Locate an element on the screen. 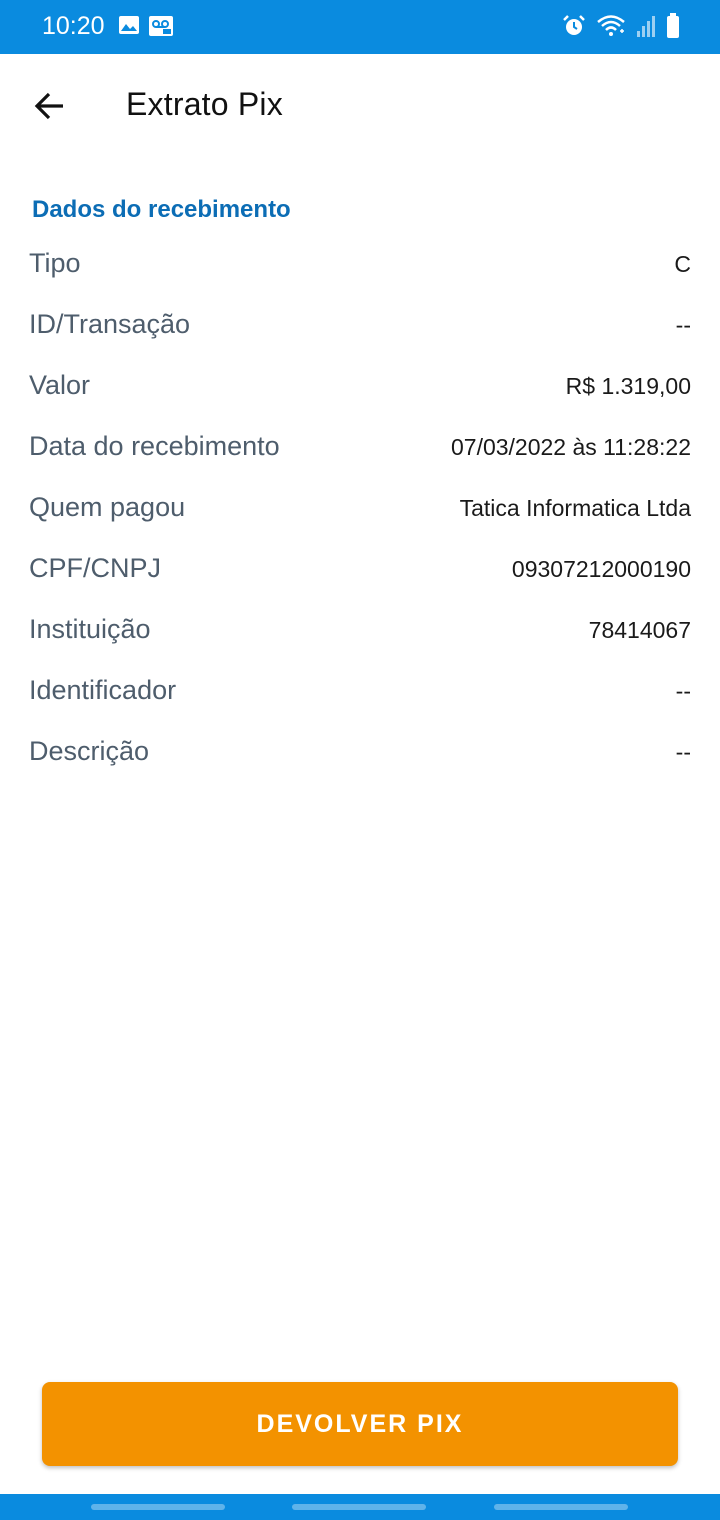 The height and width of the screenshot is (1520, 720). detail-value: Tatica Informatica Ltda is located at coordinates (575, 508).